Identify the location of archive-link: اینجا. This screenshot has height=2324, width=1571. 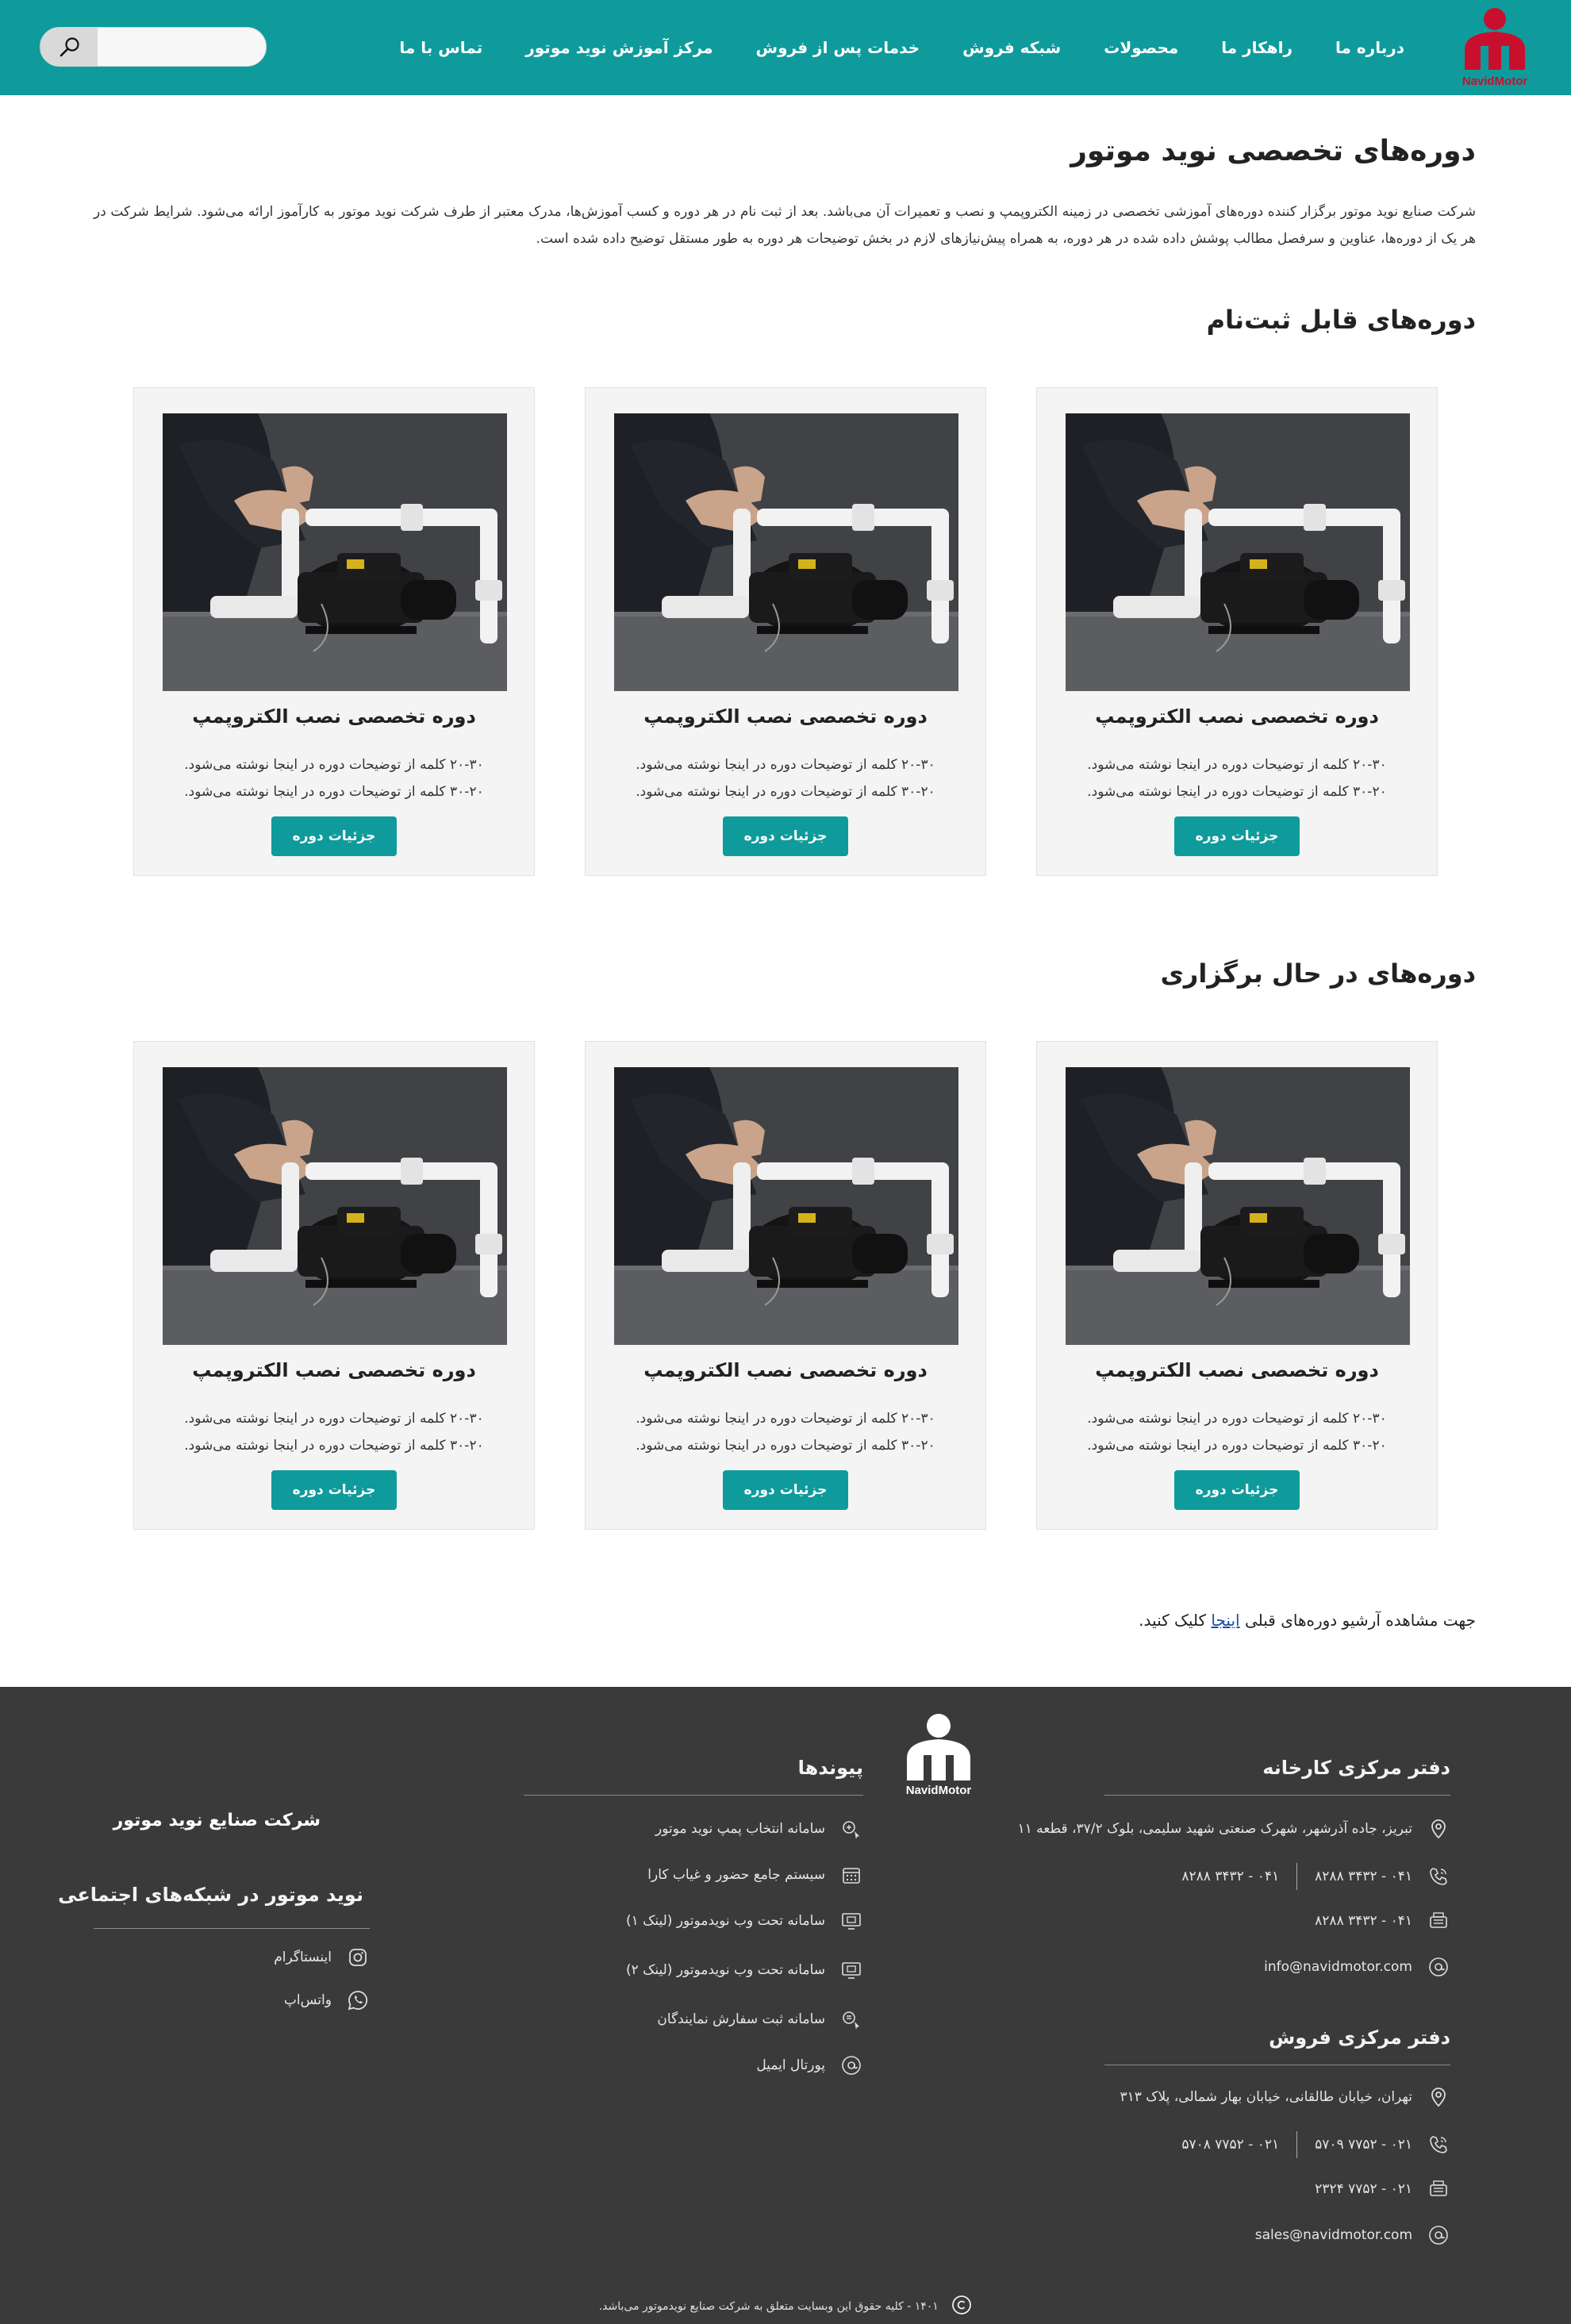
(1225, 1620).